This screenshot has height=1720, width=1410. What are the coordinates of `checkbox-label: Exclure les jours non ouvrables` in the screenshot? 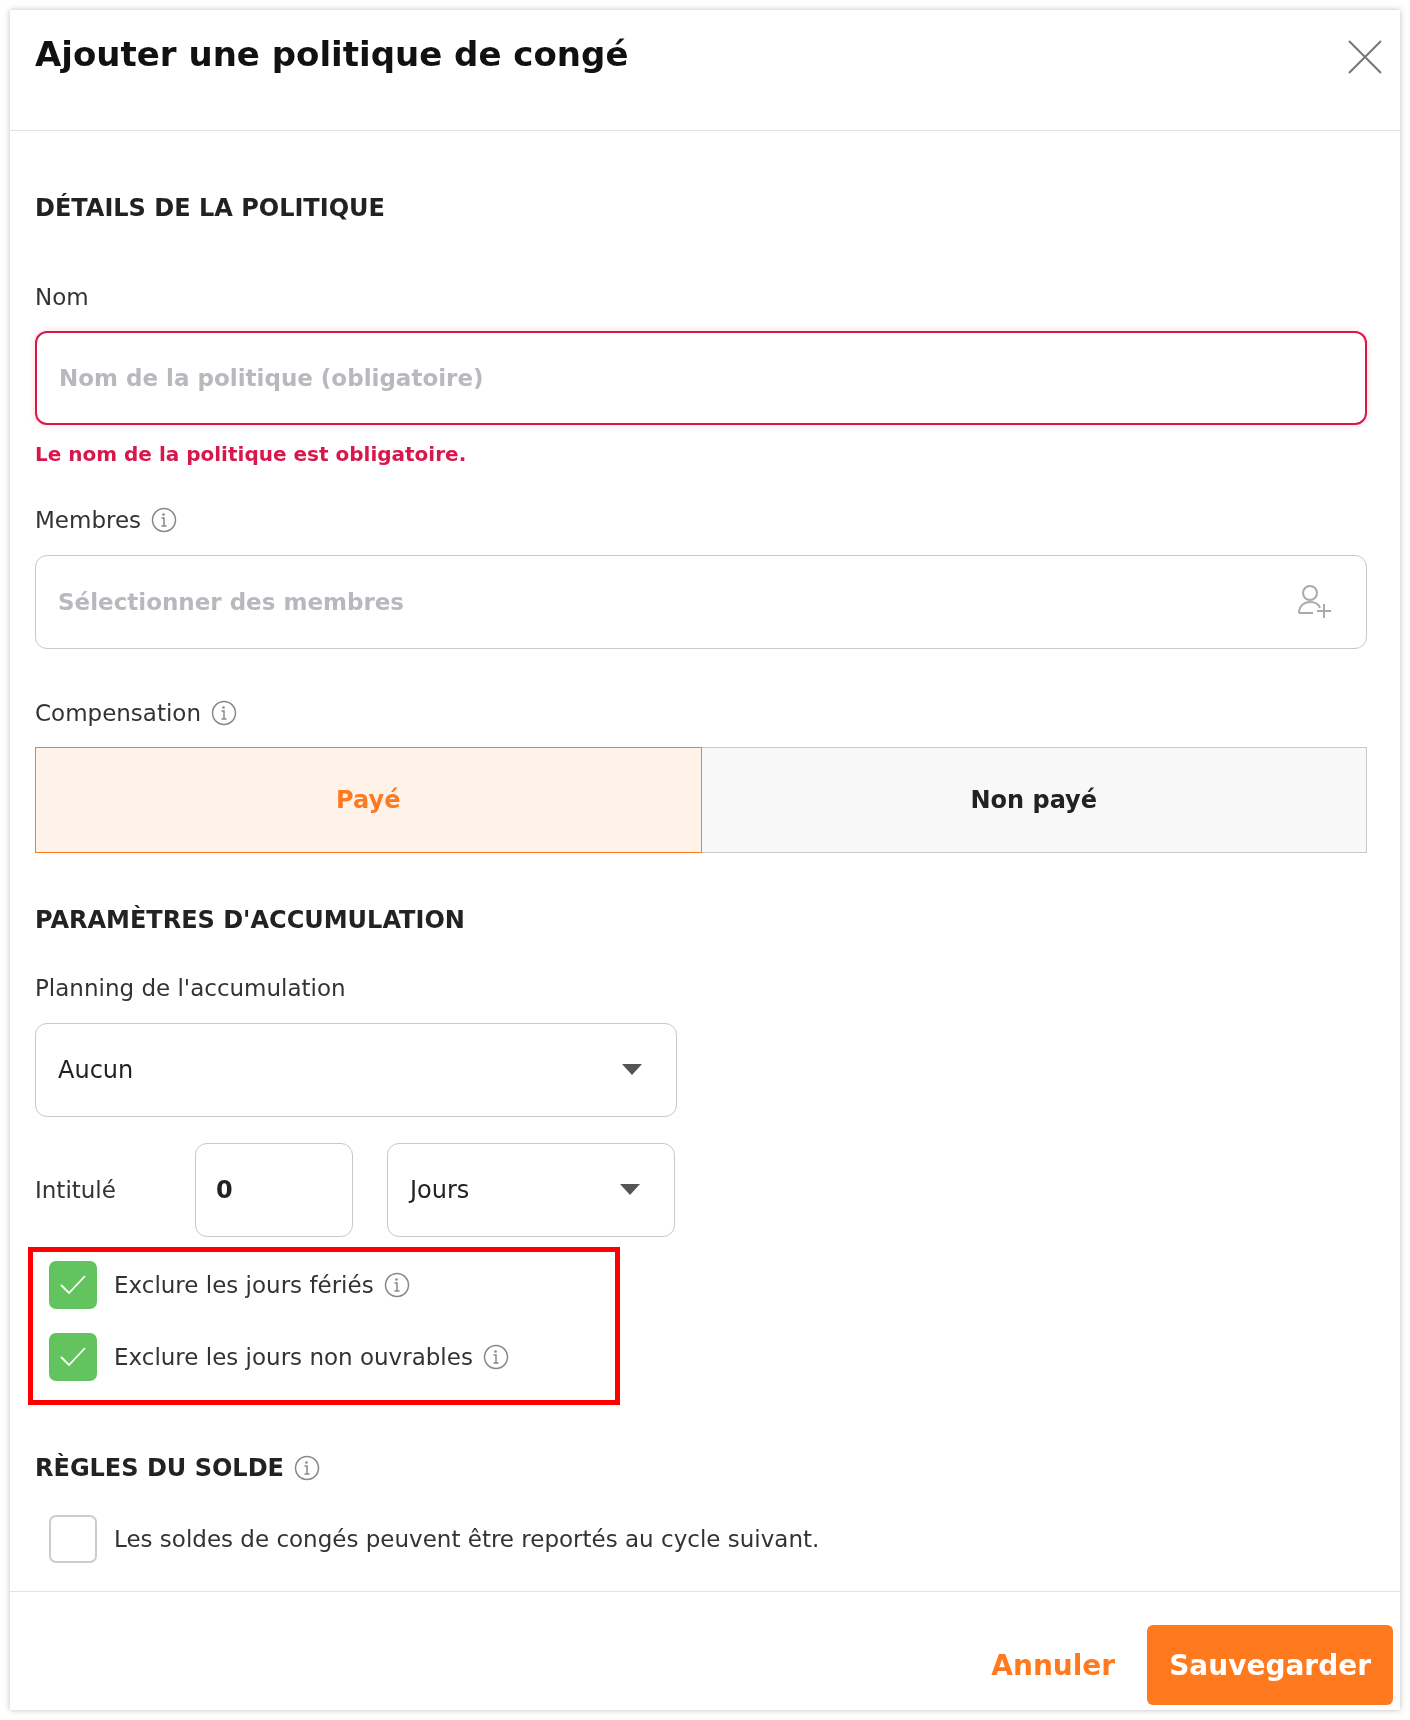 It's located at (293, 1357).